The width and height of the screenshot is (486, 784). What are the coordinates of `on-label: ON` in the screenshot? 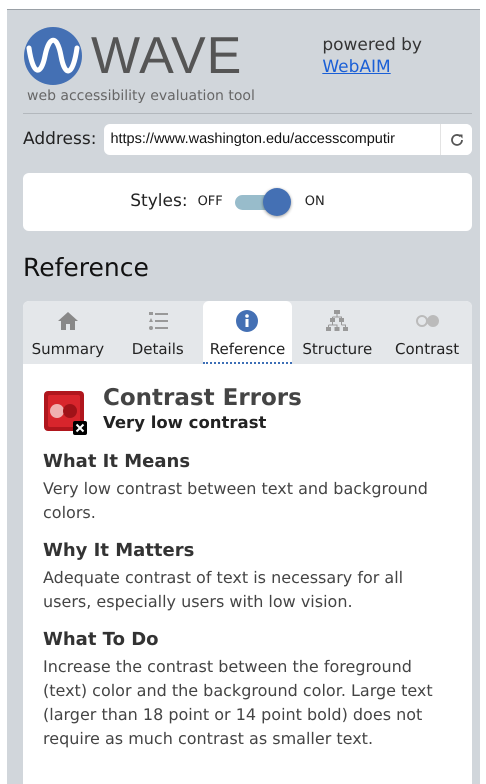 It's located at (314, 202).